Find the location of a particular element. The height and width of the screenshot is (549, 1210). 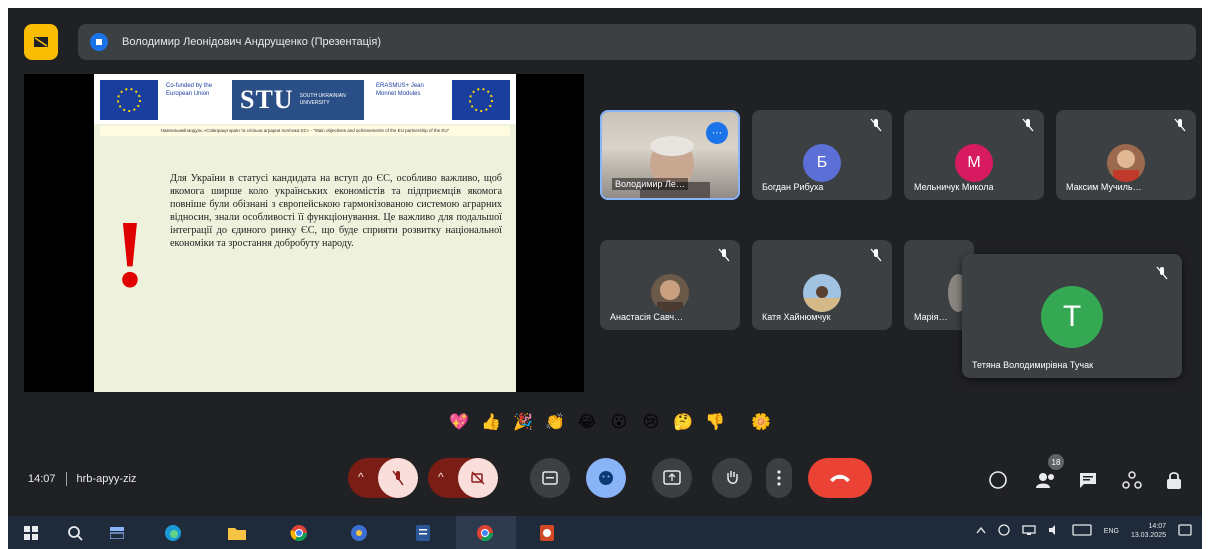

present-screen-button is located at coordinates (672, 478).